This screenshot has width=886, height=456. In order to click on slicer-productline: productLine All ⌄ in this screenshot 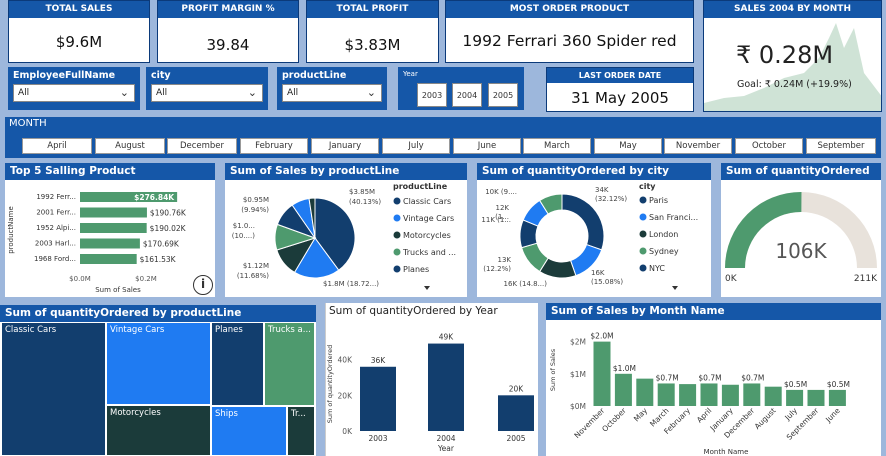, I will do `click(332, 88)`.